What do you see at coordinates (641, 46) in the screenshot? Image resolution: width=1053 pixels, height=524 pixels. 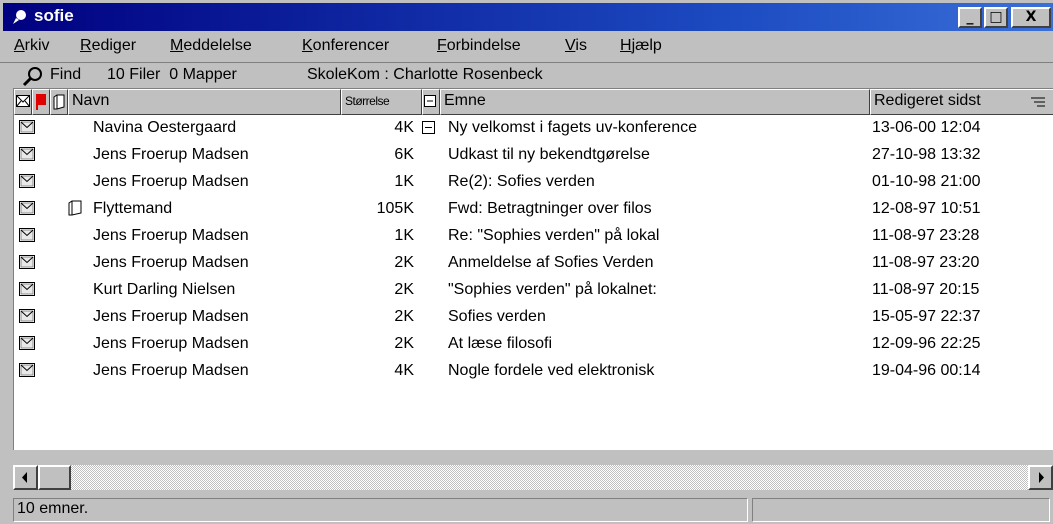 I see `menu-hjaelp: Hjælp` at bounding box center [641, 46].